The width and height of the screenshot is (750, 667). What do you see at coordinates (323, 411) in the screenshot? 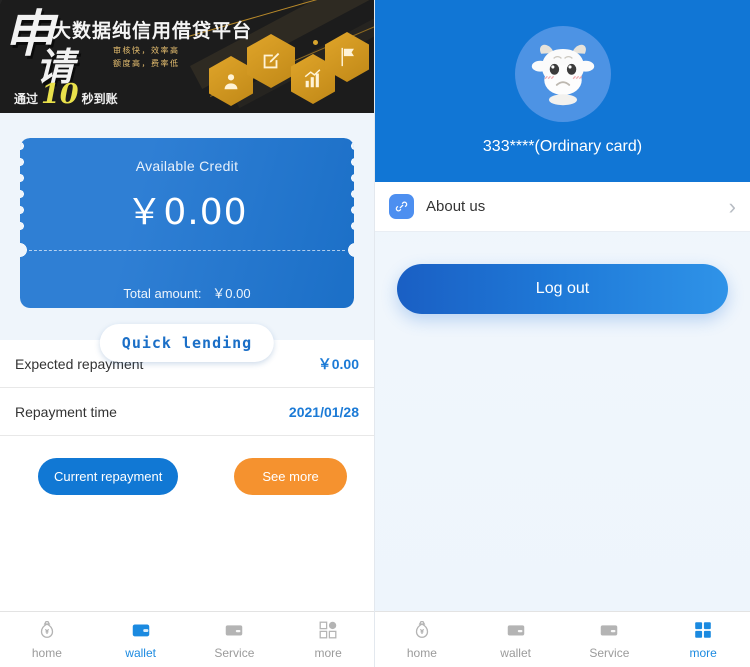
I see `repayment-time-value: 2021/01/28` at bounding box center [323, 411].